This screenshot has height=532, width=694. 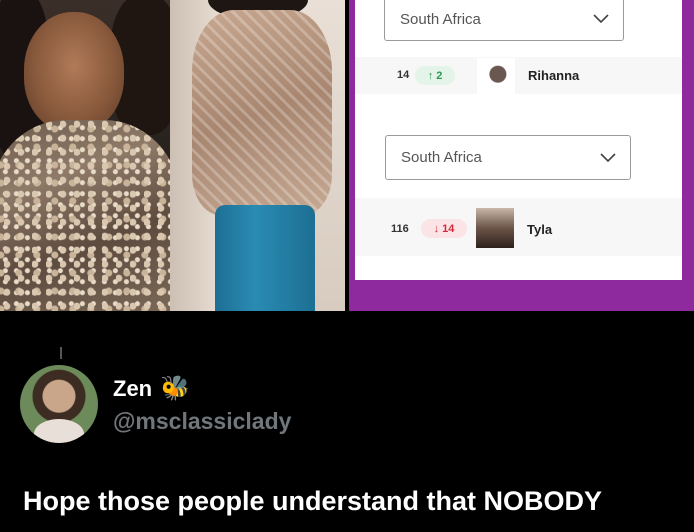 What do you see at coordinates (518, 75) in the screenshot?
I see `chart-row: 14 ↑ 2 Rihanna` at bounding box center [518, 75].